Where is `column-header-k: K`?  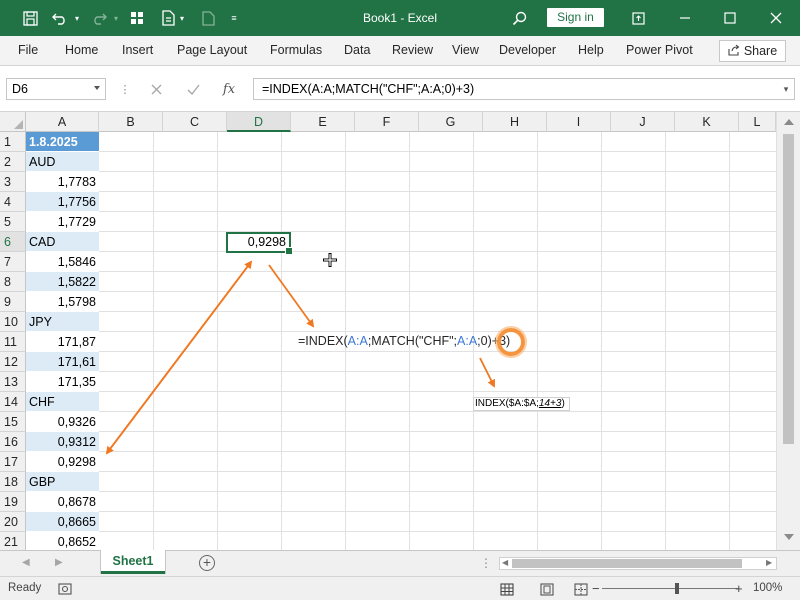 column-header-k: K is located at coordinates (707, 122).